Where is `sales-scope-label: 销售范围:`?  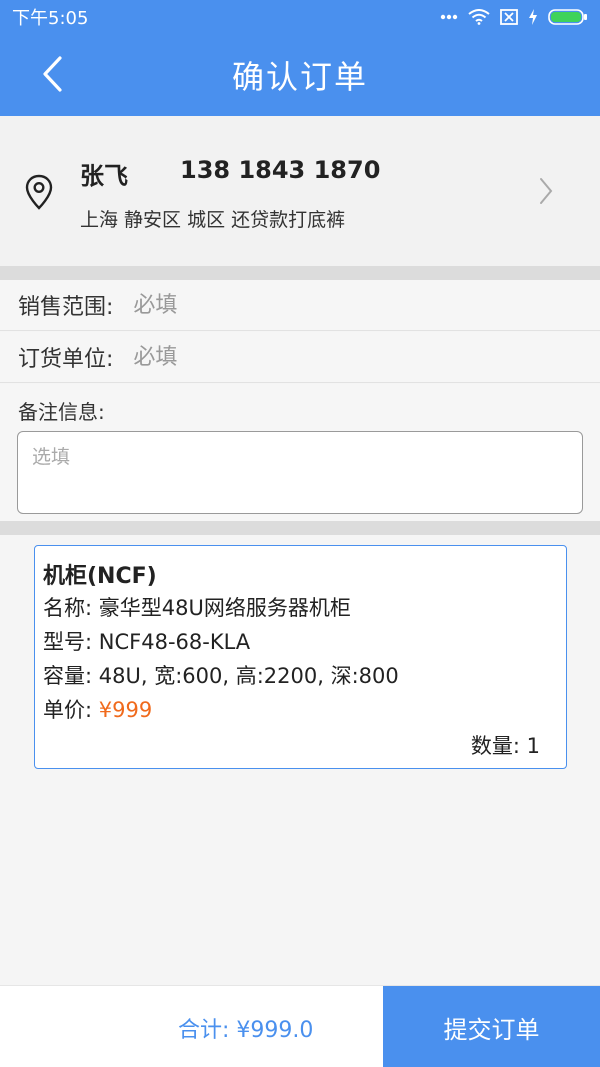 sales-scope-label: 销售范围: is located at coordinates (66, 307).